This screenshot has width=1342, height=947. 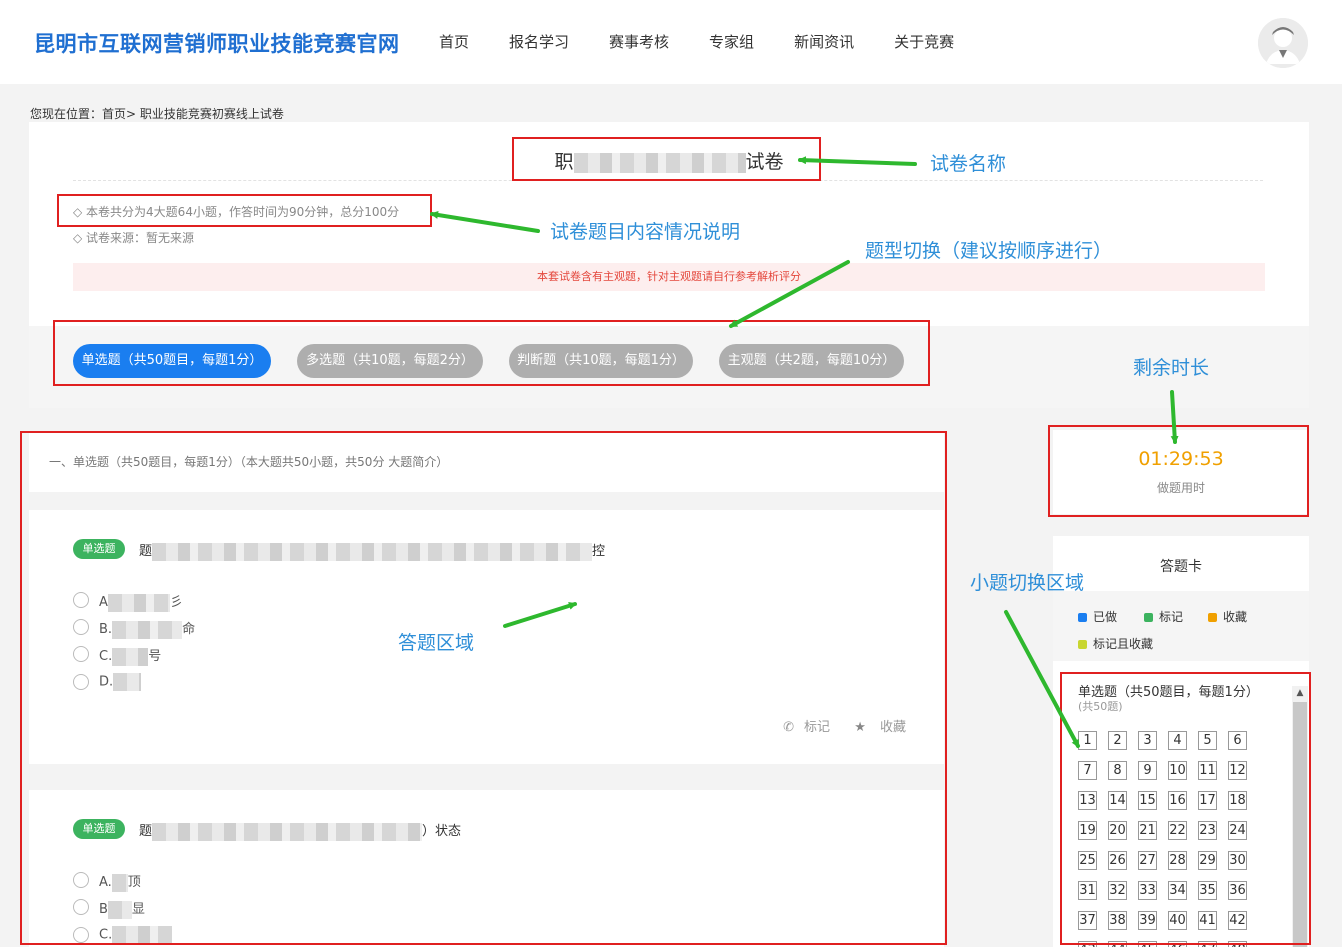 I want to click on legend-done: 已做, so click(x=1097, y=616).